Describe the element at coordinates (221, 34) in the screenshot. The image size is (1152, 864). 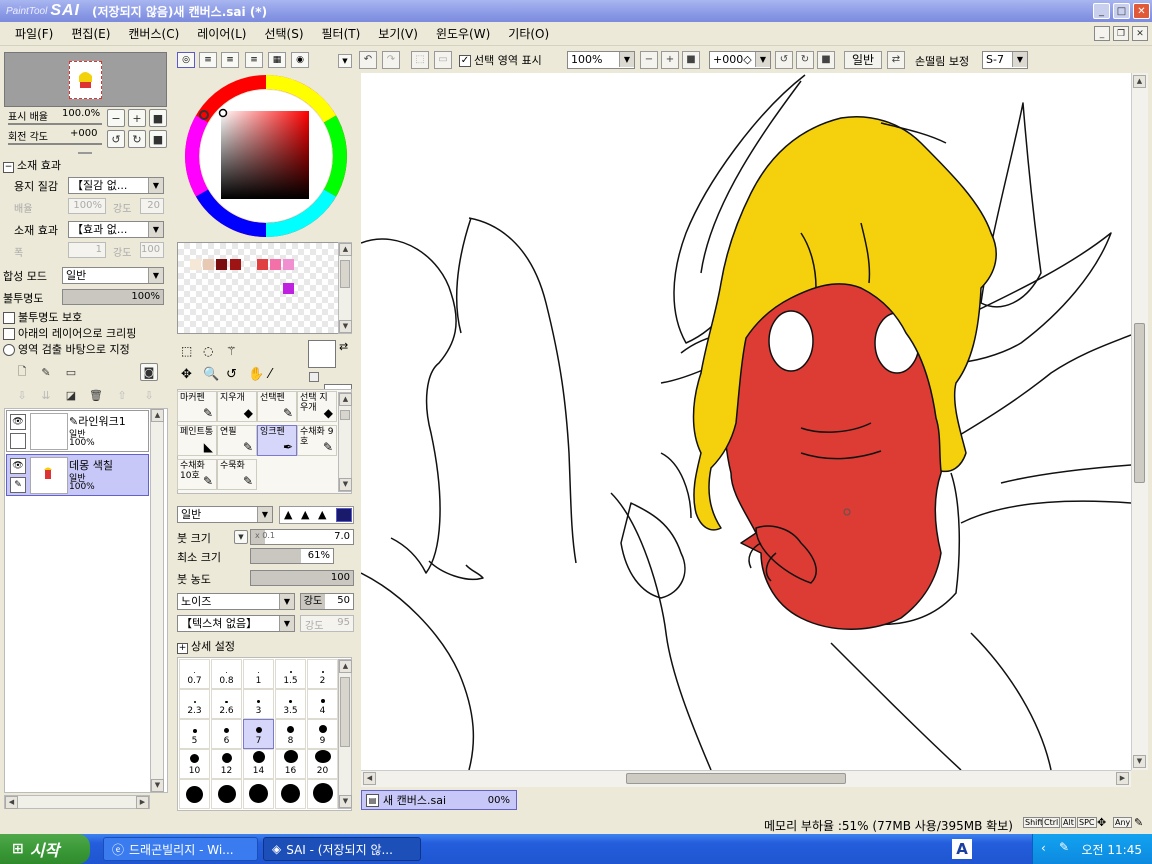
I see `menu-layer: 레이어(L)` at that location.